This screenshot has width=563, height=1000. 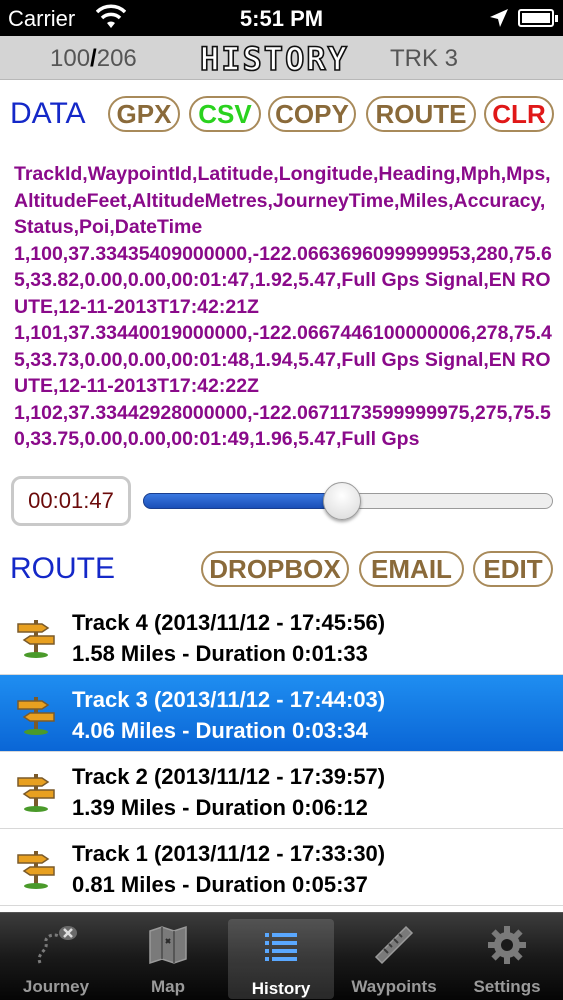 What do you see at coordinates (220, 653) in the screenshot?
I see `track-detail: 1.58 Miles - Duration 0:01:33` at bounding box center [220, 653].